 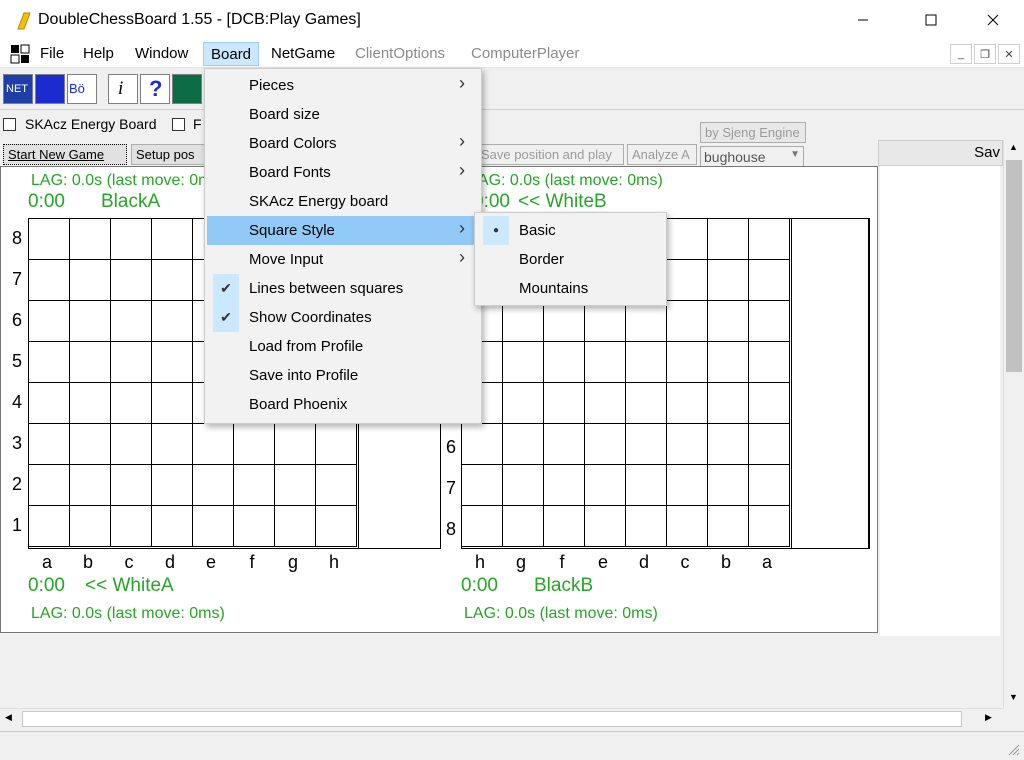 I want to click on vertical-scrollbar: ▲ ▼, so click(x=1013, y=424).